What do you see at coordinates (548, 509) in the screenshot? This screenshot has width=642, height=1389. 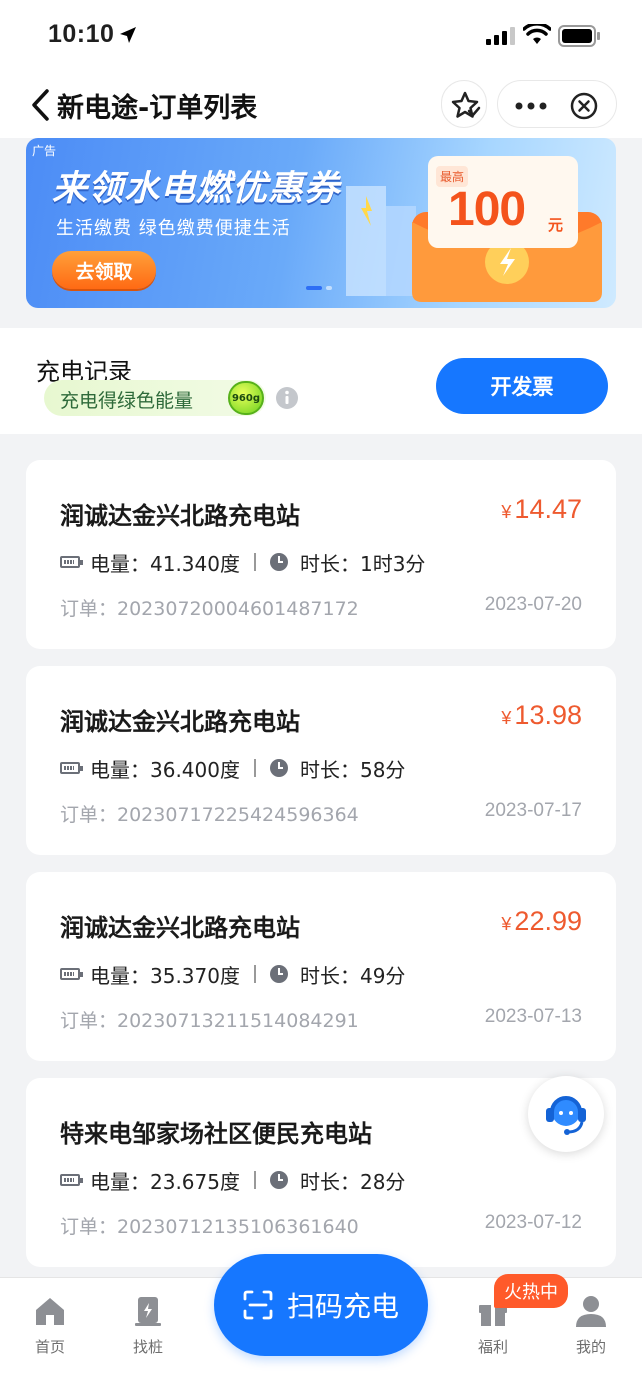 I see `price-value: 14.47` at bounding box center [548, 509].